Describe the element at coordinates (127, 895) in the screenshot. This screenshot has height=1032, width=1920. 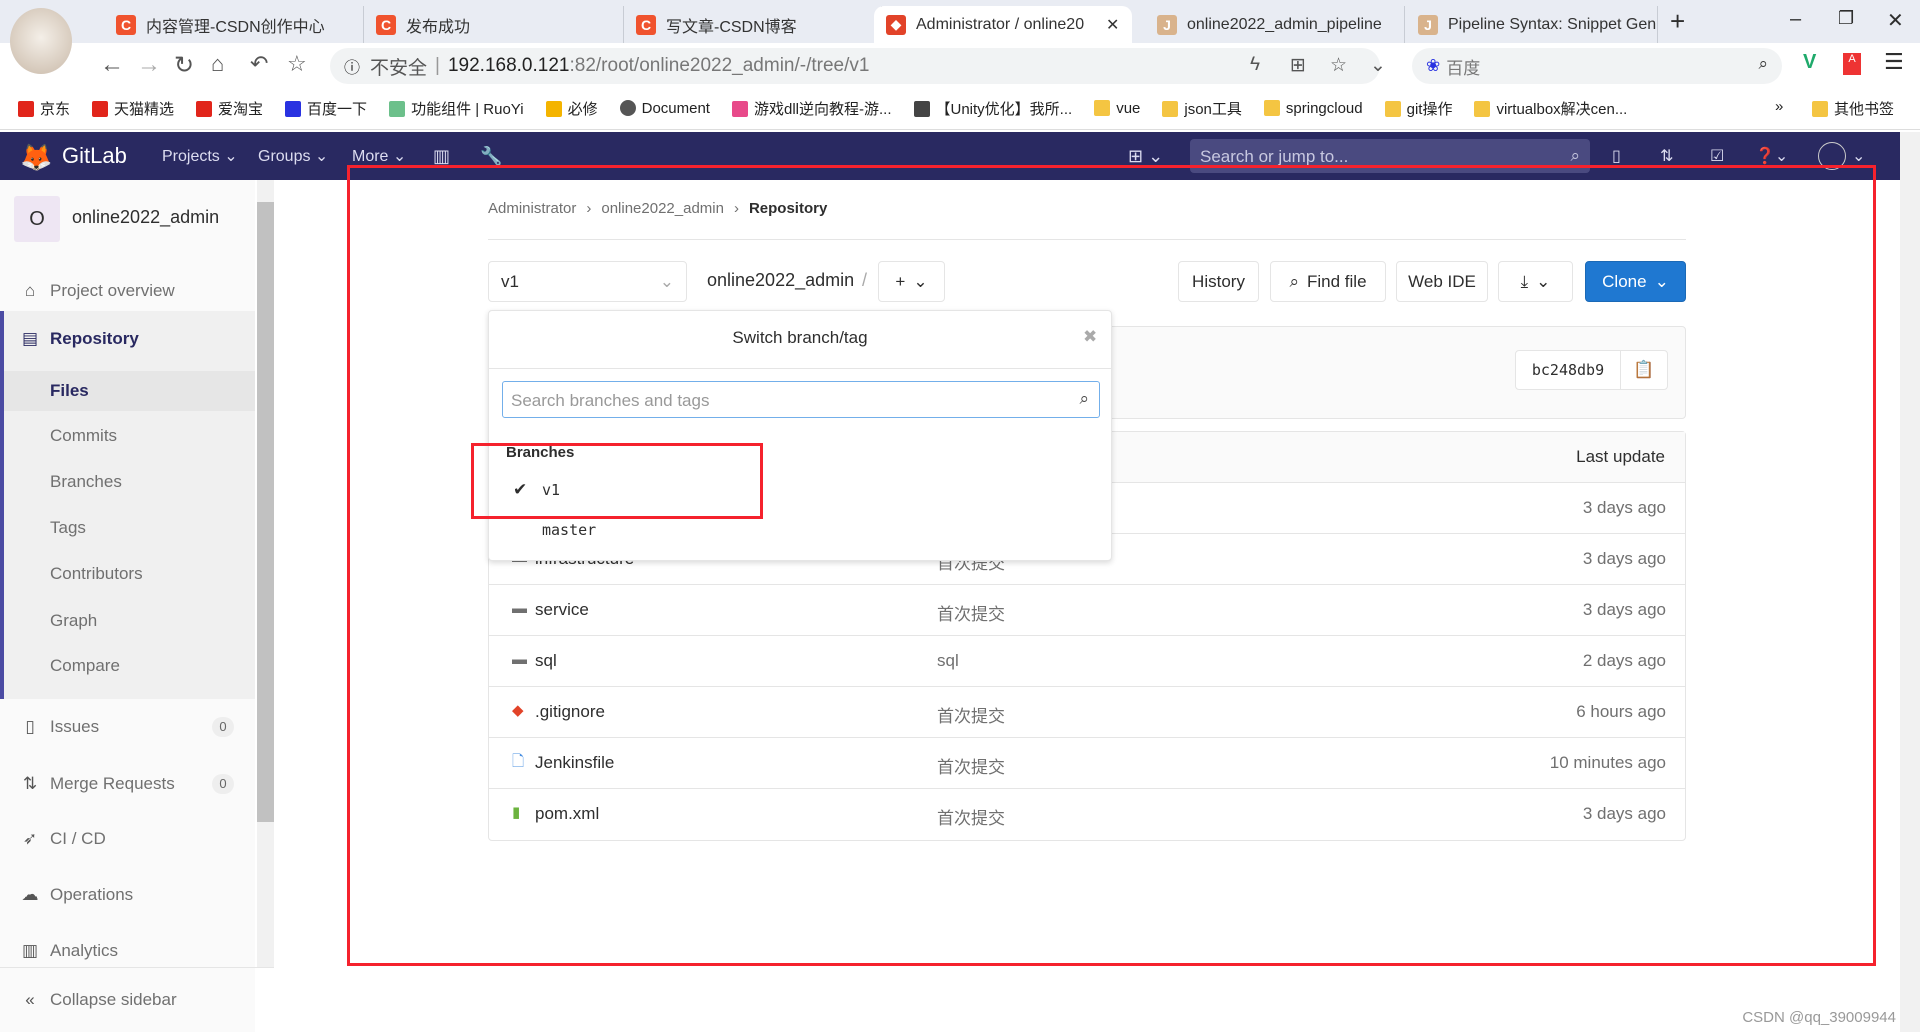
I see `sidebar-item-operations: ☁ Operations` at that location.